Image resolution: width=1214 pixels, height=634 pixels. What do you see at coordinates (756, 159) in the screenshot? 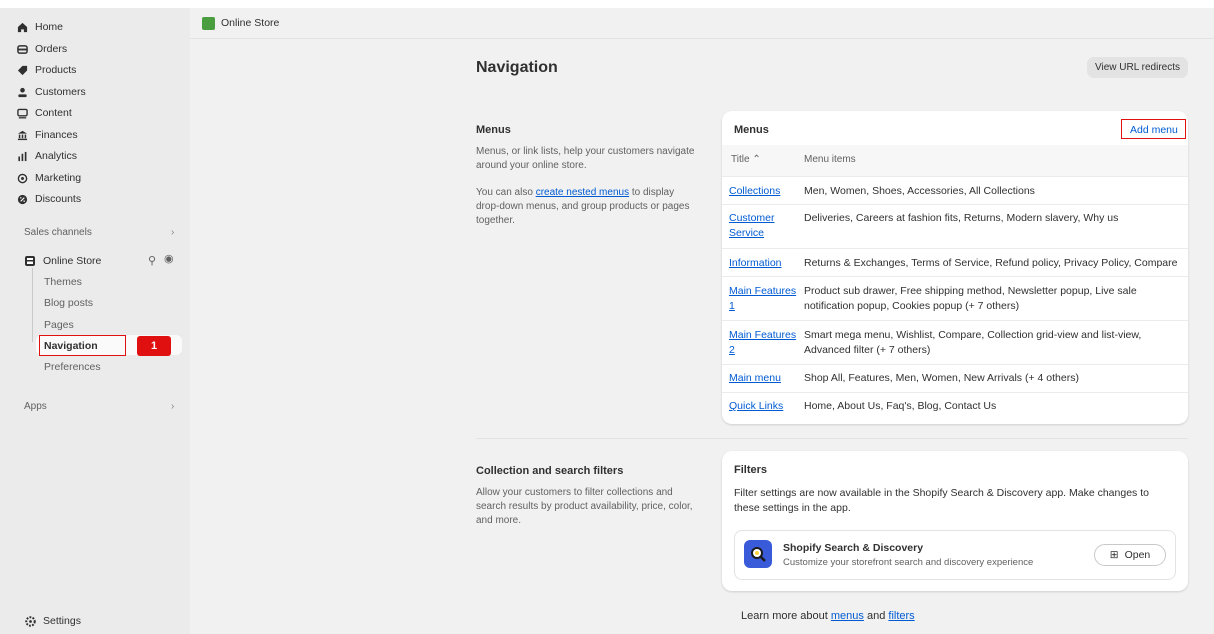
I see `sort-icon: ⌃` at bounding box center [756, 159].